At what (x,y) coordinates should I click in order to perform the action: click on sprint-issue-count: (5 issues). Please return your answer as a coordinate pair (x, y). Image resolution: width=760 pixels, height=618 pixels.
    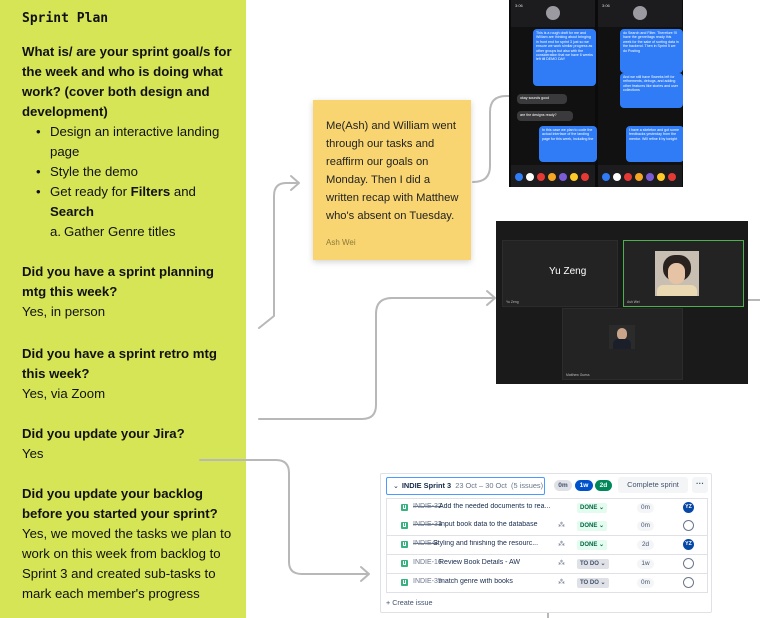
    Looking at the image, I should click on (527, 485).